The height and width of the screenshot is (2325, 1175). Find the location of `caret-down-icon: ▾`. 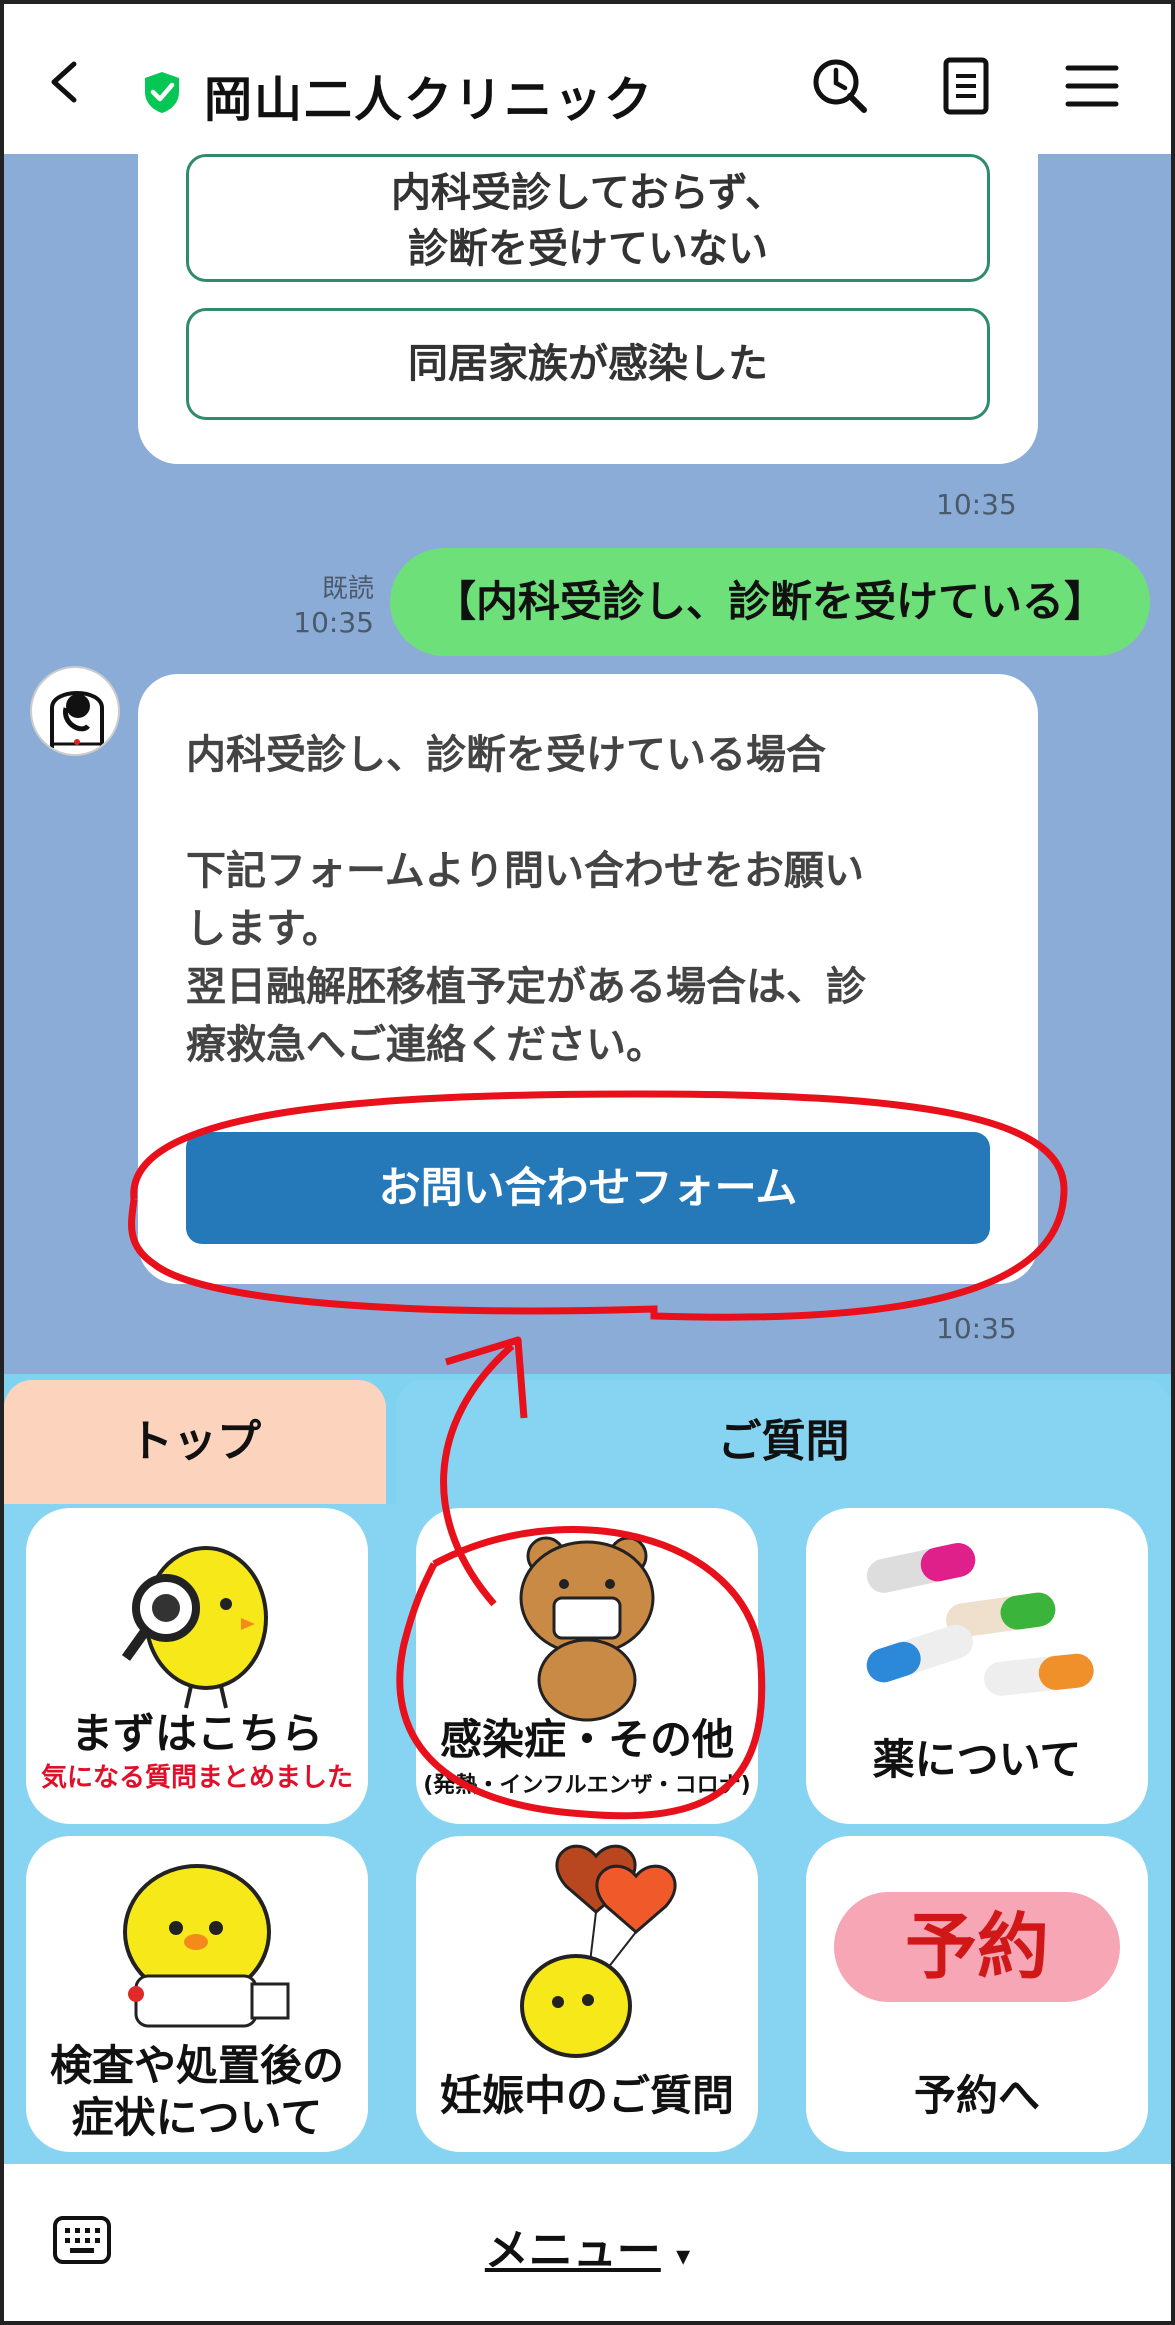

caret-down-icon: ▾ is located at coordinates (683, 2255).